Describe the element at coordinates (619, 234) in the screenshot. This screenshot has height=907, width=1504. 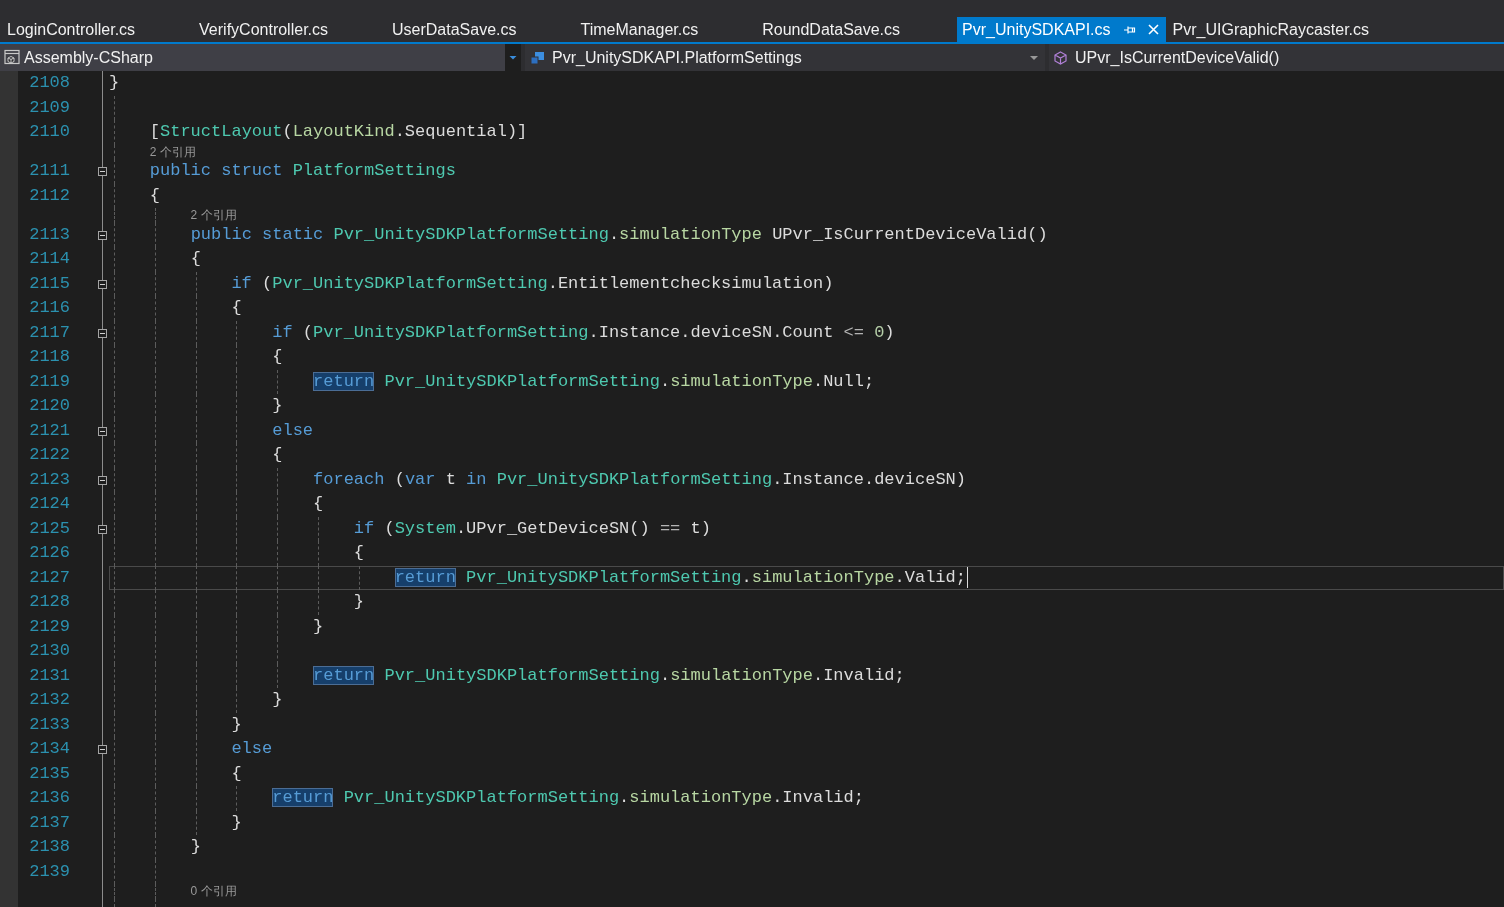
I see `code-line: public static Pvr_UnitySDKPlatformSetting.simulationType UPvr_IsCurrentDeviceValid()` at that location.